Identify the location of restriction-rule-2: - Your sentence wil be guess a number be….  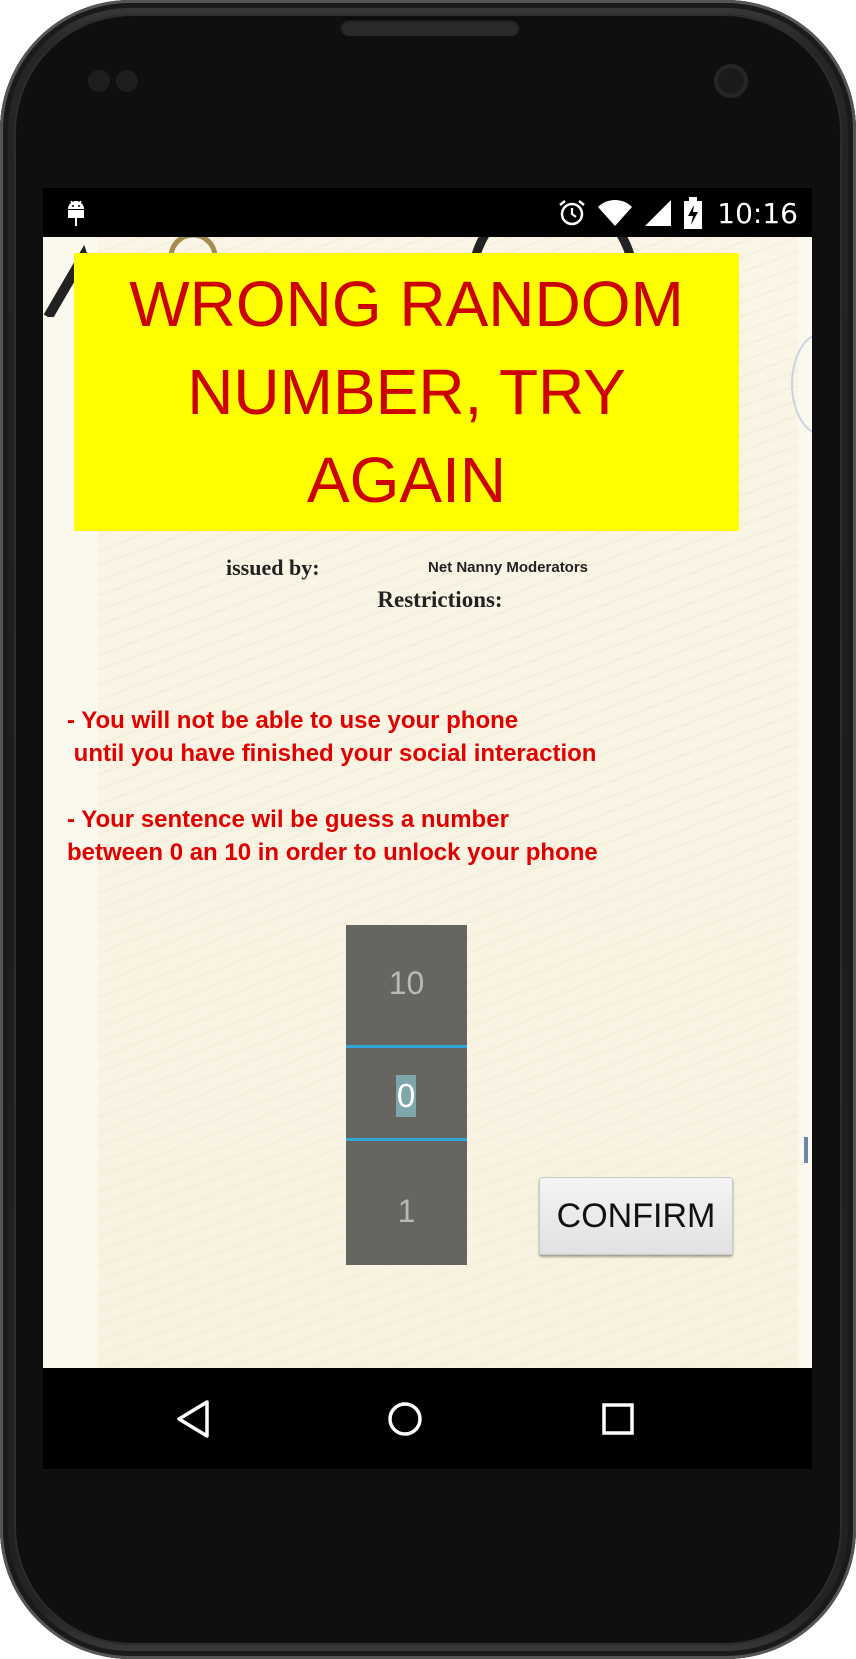
(332, 836).